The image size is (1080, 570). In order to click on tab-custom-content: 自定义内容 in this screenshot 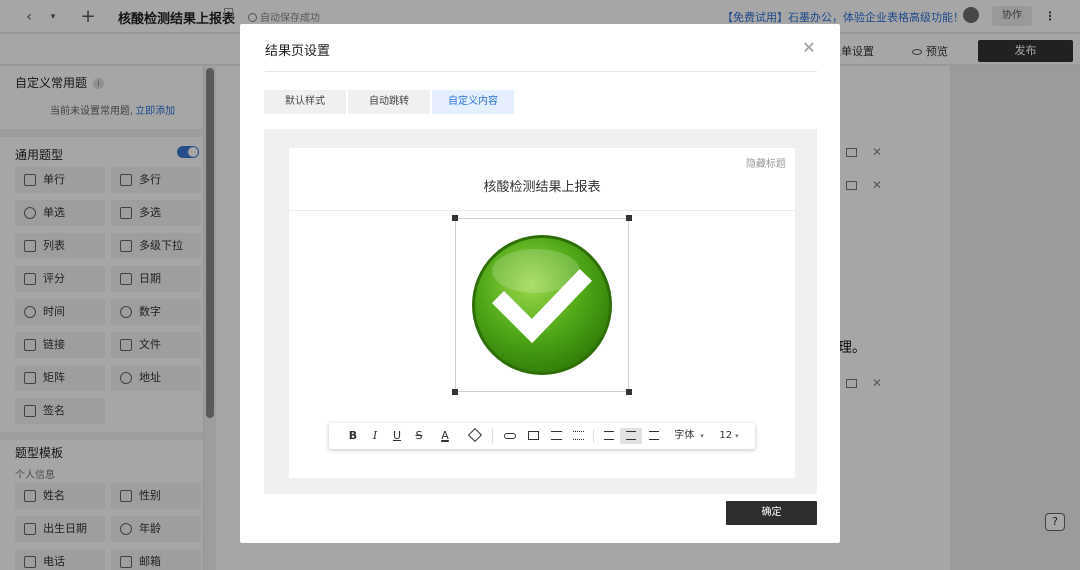, I will do `click(473, 102)`.